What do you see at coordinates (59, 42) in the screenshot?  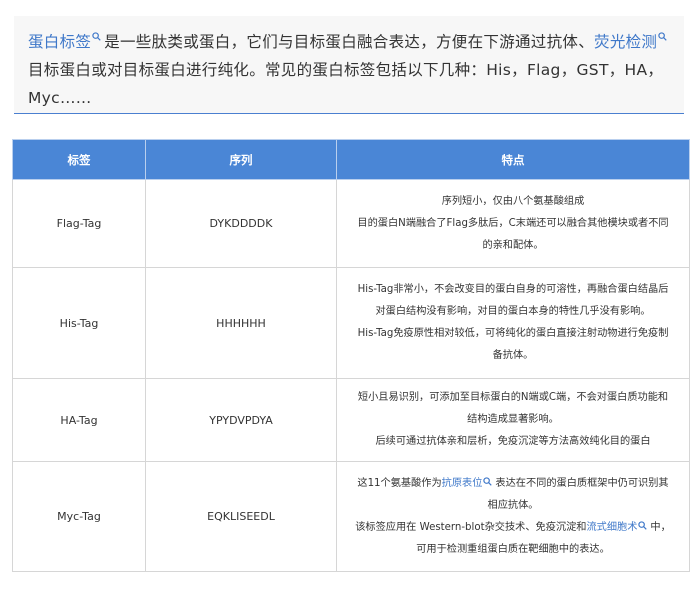 I see `protein-tag-link: 蛋白标签` at bounding box center [59, 42].